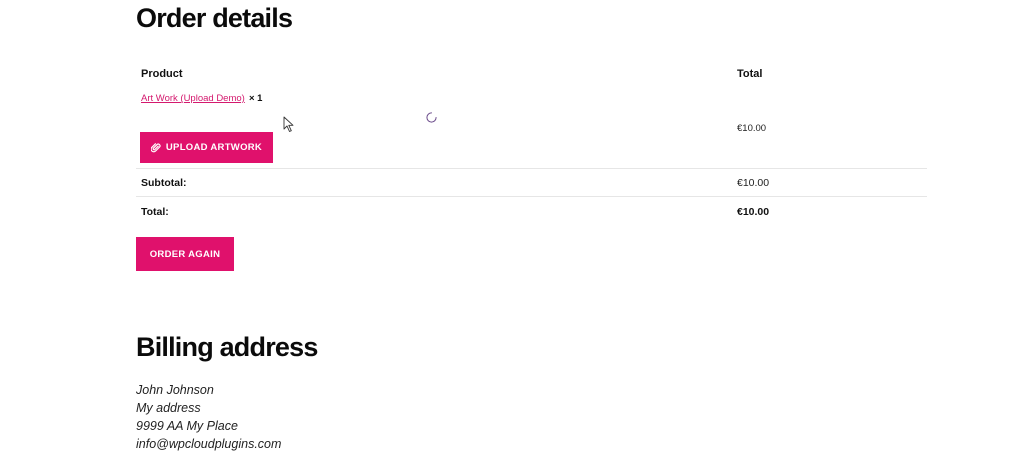  Describe the element at coordinates (214, 147) in the screenshot. I see `upload-artwork-label: UPLOAD ARTWORK` at that location.